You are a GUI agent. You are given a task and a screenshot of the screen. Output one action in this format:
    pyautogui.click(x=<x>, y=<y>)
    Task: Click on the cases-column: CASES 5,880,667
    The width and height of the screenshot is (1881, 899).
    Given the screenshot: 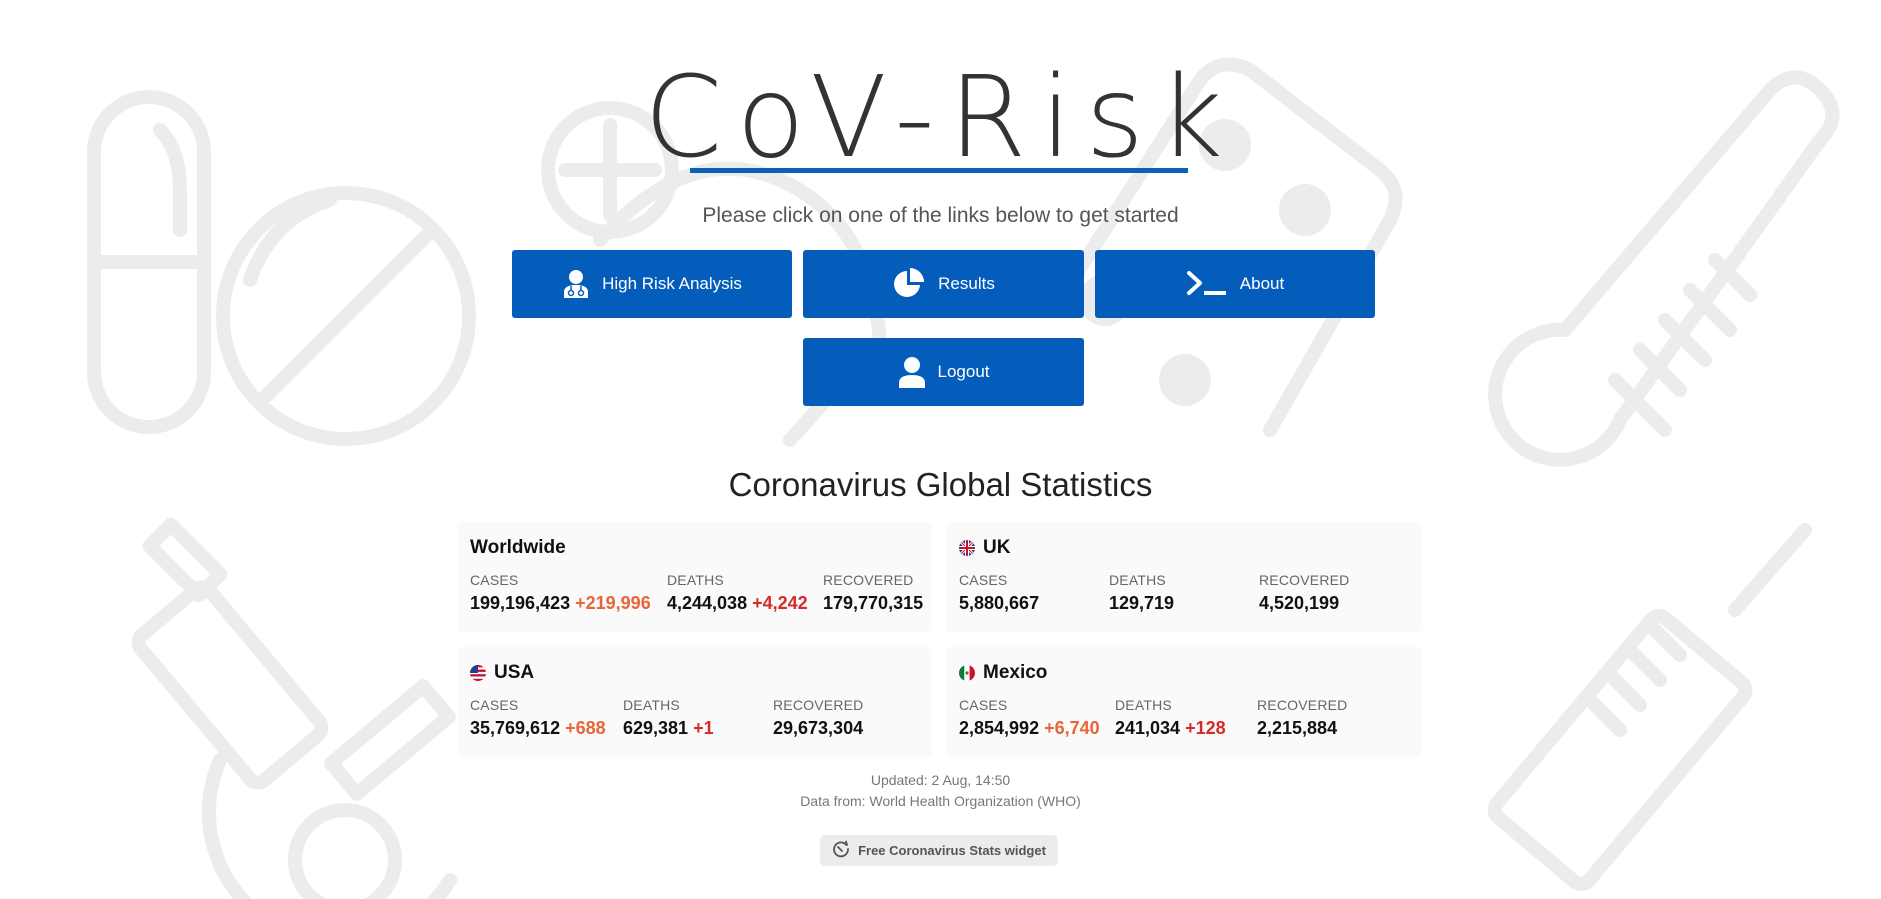 What is the action you would take?
    pyautogui.click(x=999, y=593)
    